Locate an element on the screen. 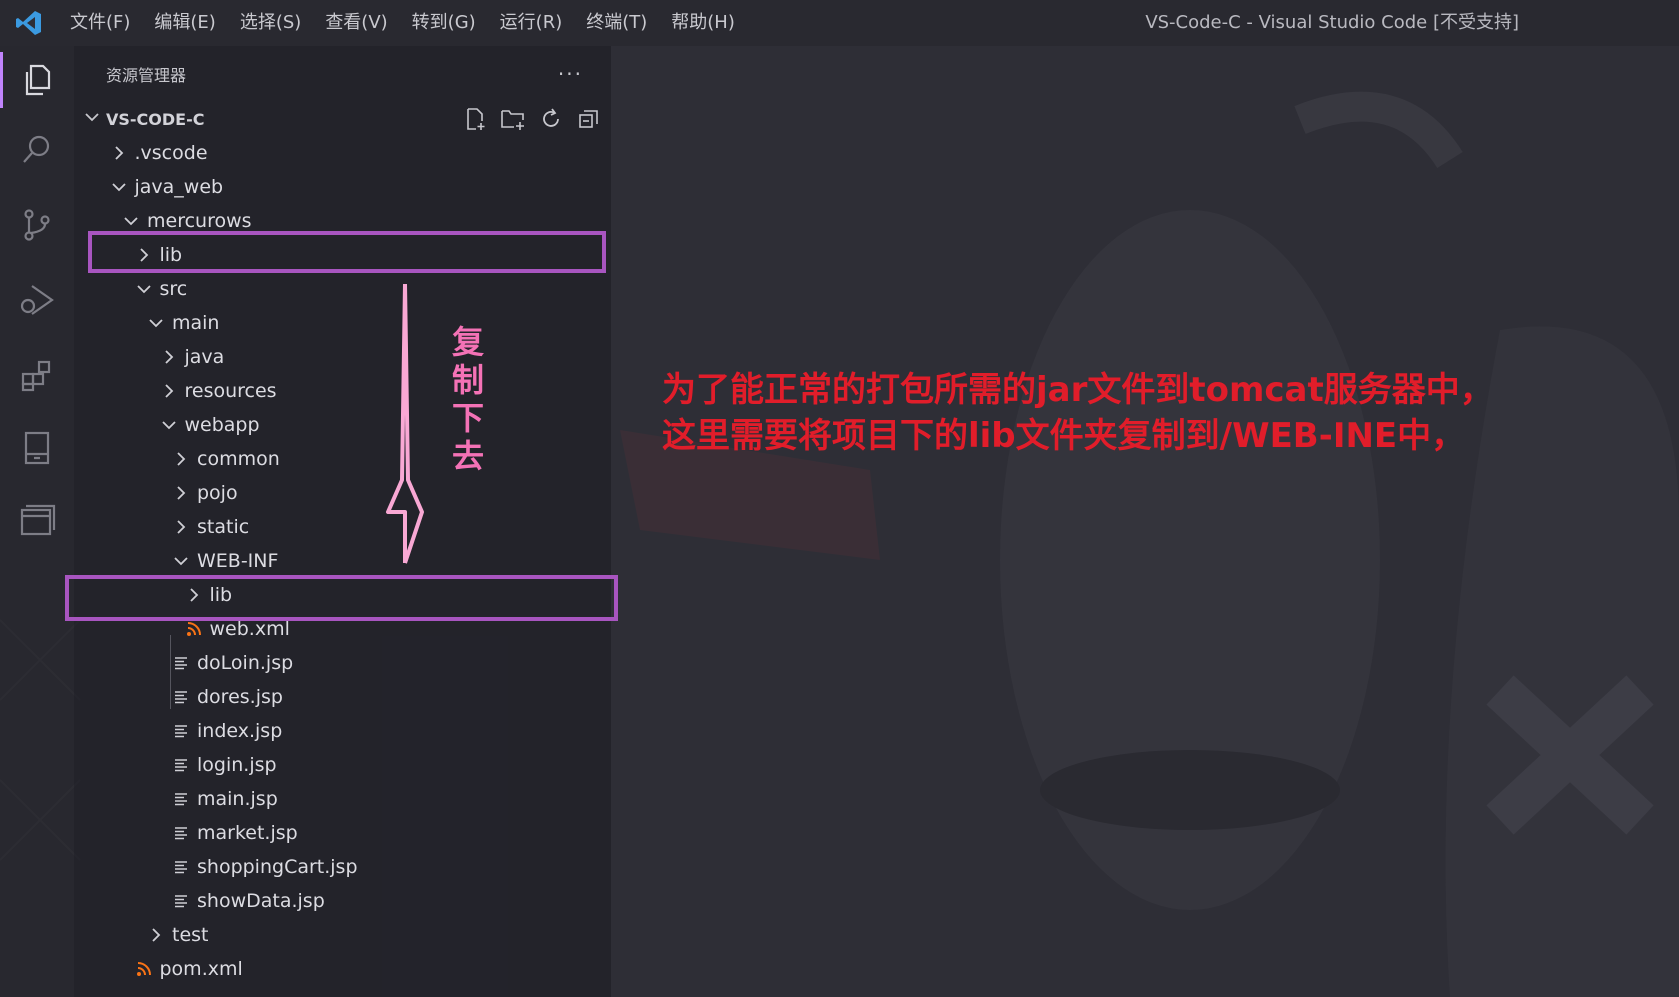 This screenshot has height=997, width=1679. annotation-line-2: 这里需要将项目下的lib文件夹复制到/WEB-INE中， is located at coordinates (1064, 436).